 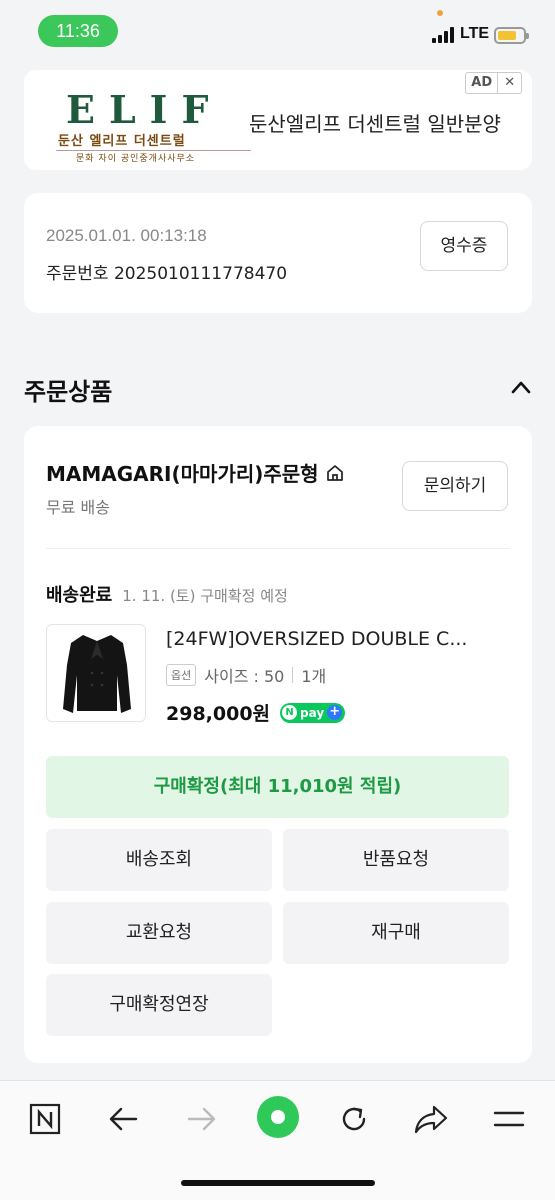 I want to click on shipping-fee: 무료 배송, so click(x=78, y=507).